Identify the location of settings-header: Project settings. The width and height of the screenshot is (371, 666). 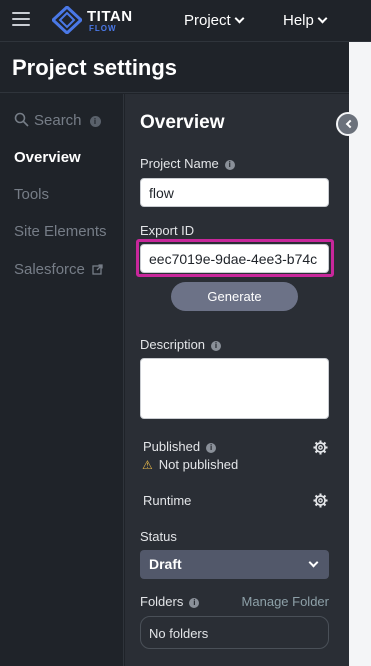
(174, 68).